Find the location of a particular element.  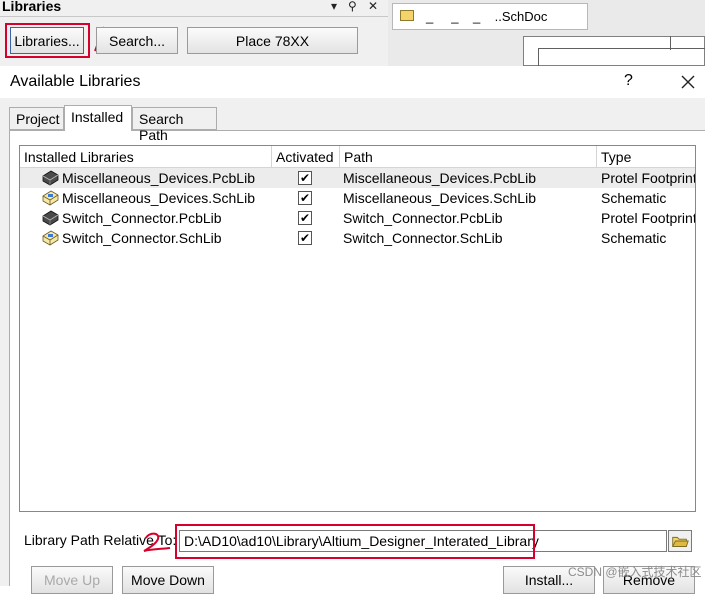

library-path: Switch_Connector.PcbLib is located at coordinates (423, 218).